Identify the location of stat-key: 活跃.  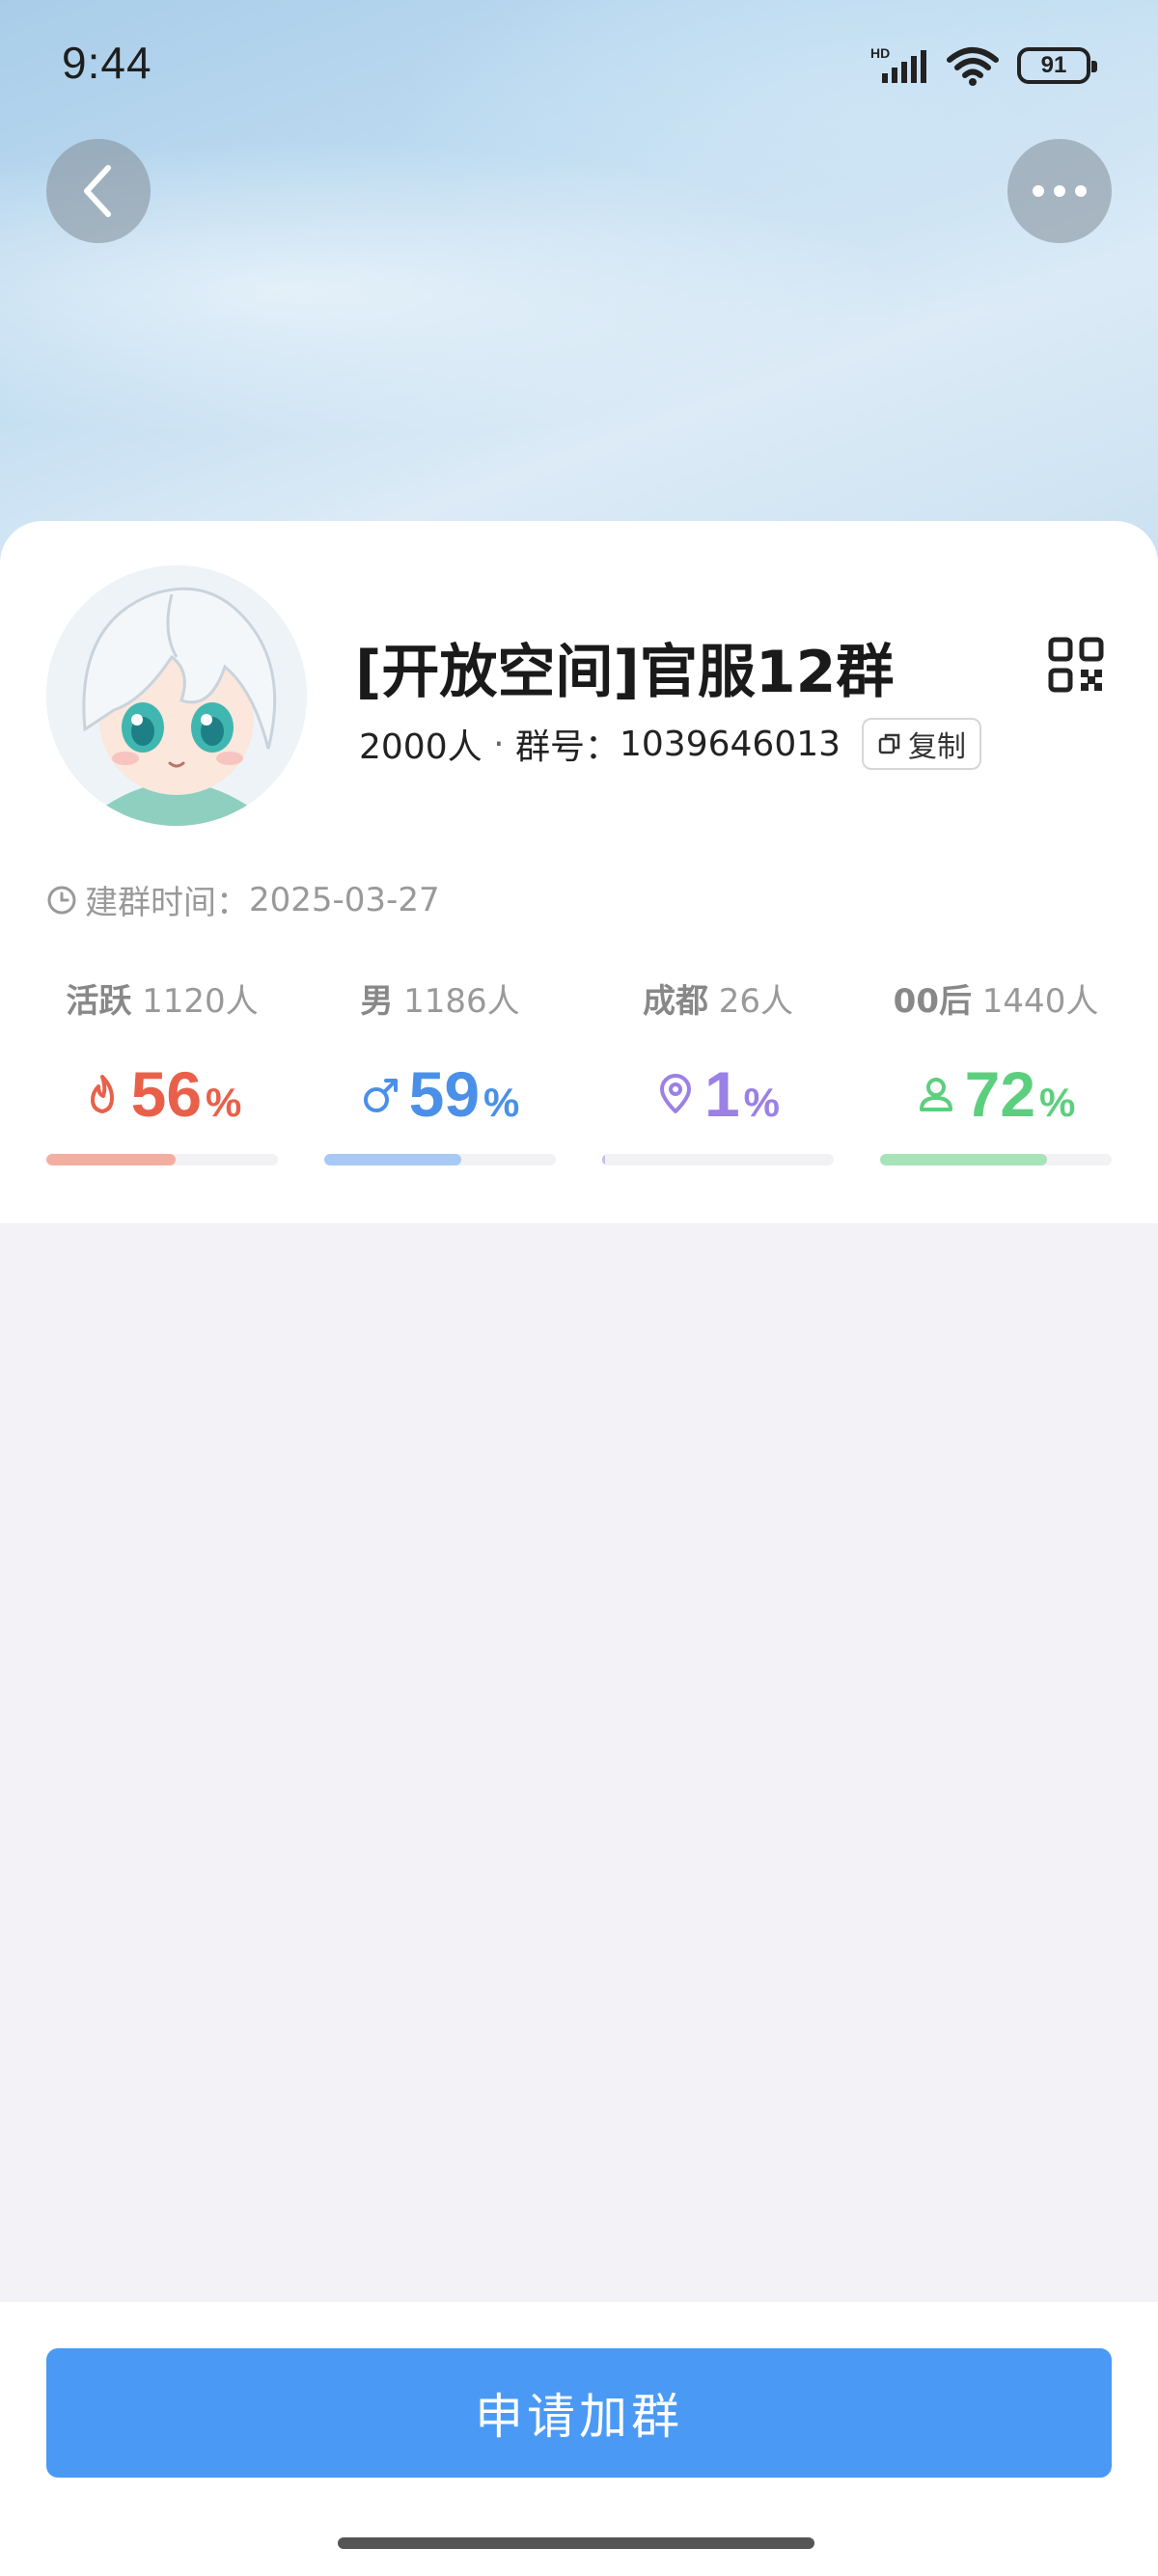
(99, 1002).